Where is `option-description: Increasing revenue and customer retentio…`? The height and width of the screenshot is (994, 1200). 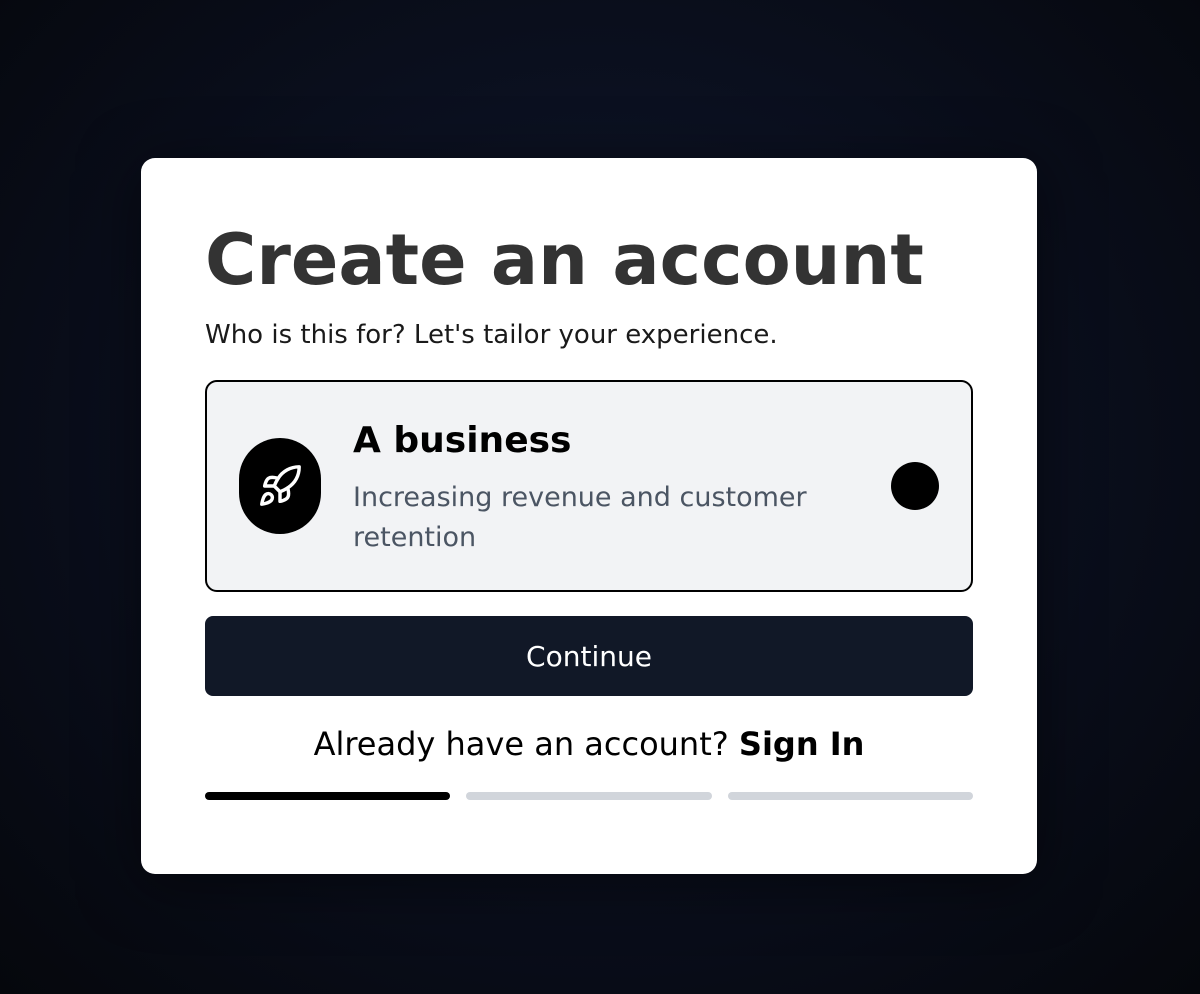 option-description: Increasing revenue and customer retentio… is located at coordinates (580, 517).